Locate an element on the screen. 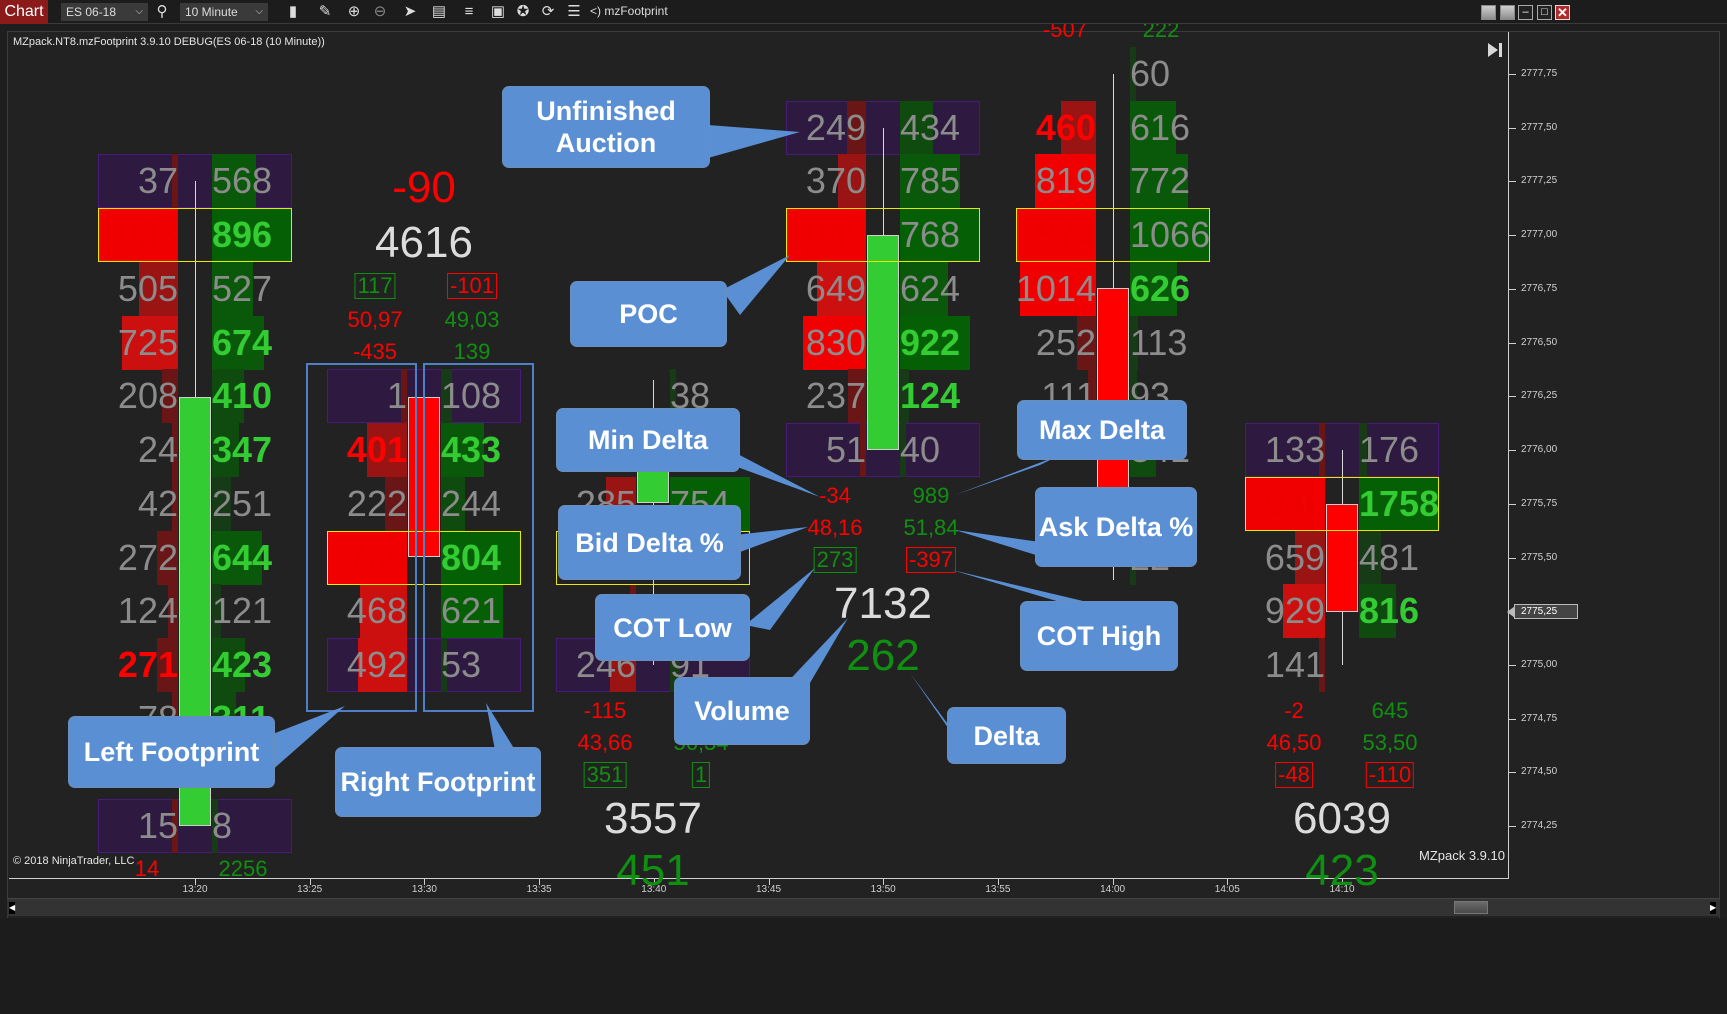 Image resolution: width=1727 pixels, height=1014 pixels. ask-cell: 176 is located at coordinates (1409, 450).